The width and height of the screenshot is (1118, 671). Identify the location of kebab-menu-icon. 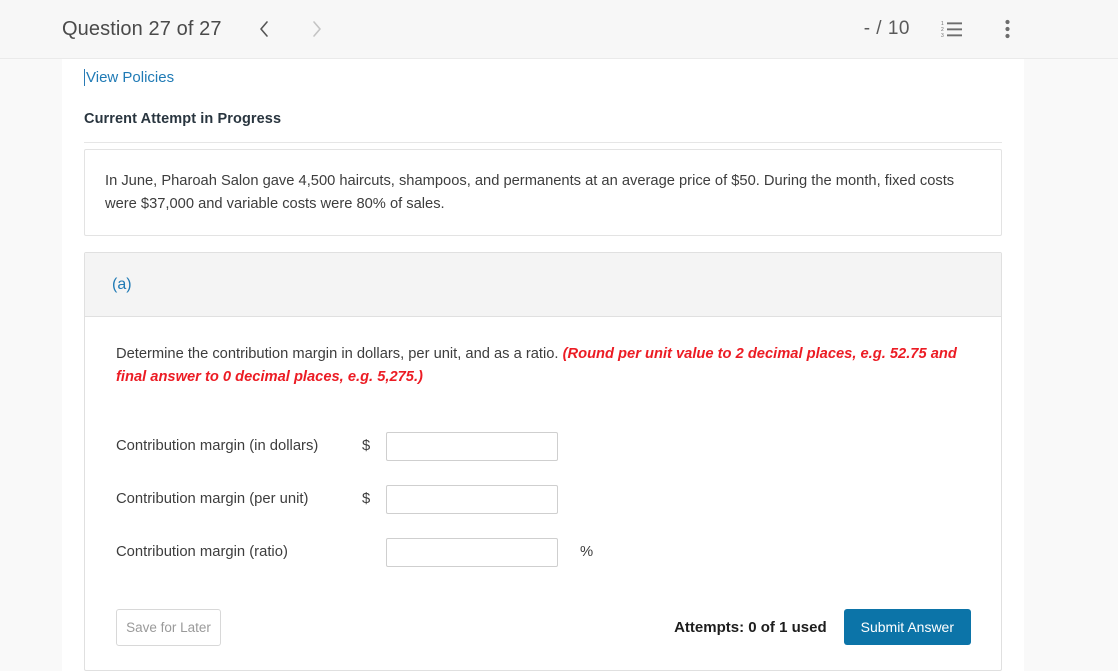
(1007, 29).